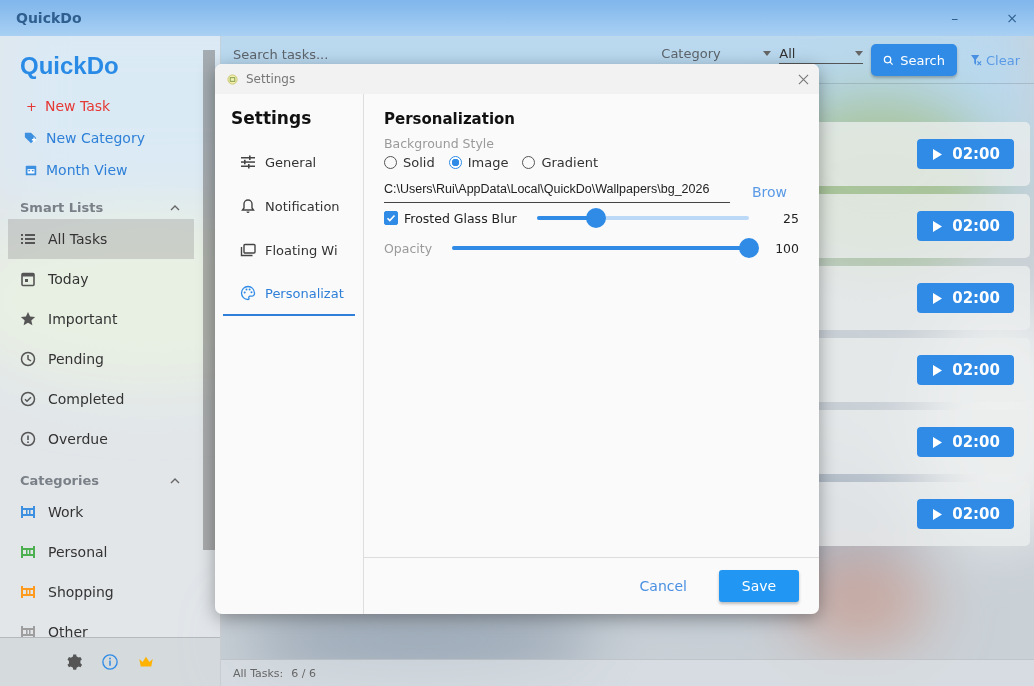  Describe the element at coordinates (455, 162) in the screenshot. I see `radio-button` at that location.